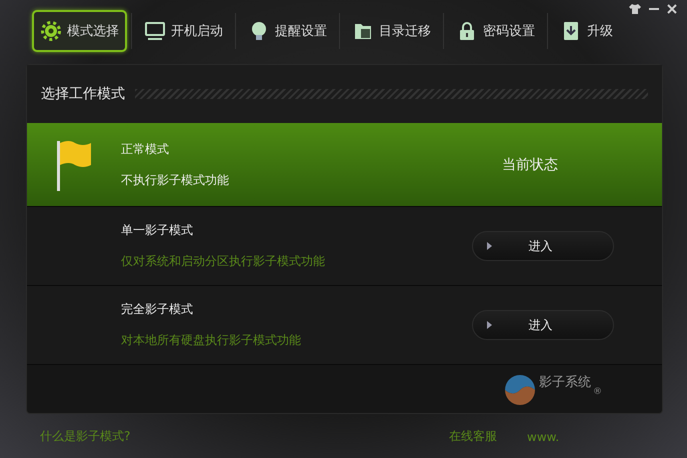  What do you see at coordinates (175, 180) in the screenshot?
I see `mode-description: 不执行影子模式功能` at bounding box center [175, 180].